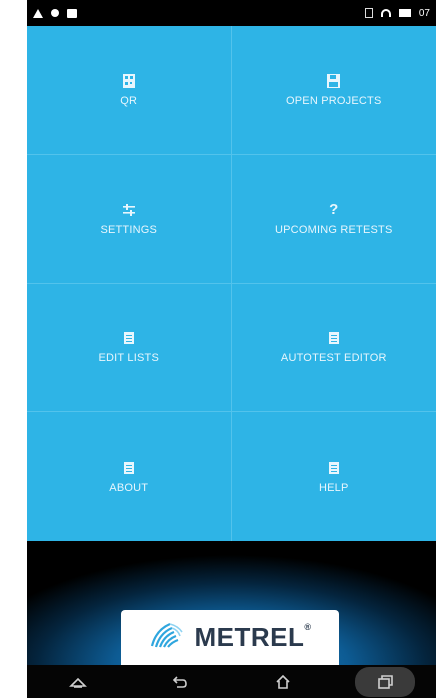 This screenshot has width=436, height=698. Describe the element at coordinates (129, 487) in the screenshot. I see `tile-label: ABOUT` at that location.